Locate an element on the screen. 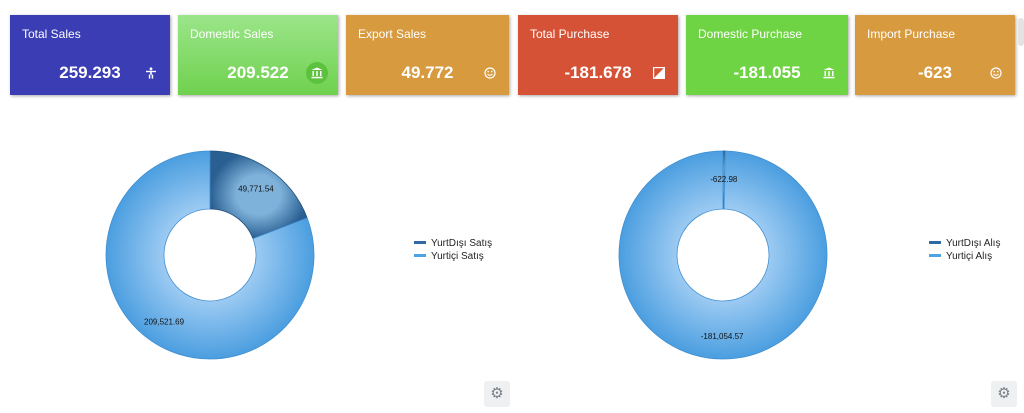 Image resolution: width=1024 pixels, height=413 pixels. legend-label: Yurtiçi Alış is located at coordinates (969, 256).